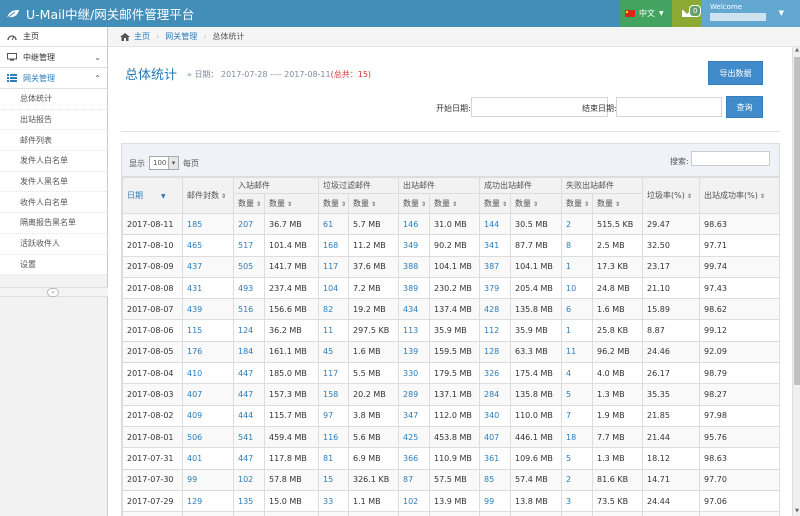  What do you see at coordinates (495, 224) in the screenshot?
I see `table-cell: 144` at bounding box center [495, 224].